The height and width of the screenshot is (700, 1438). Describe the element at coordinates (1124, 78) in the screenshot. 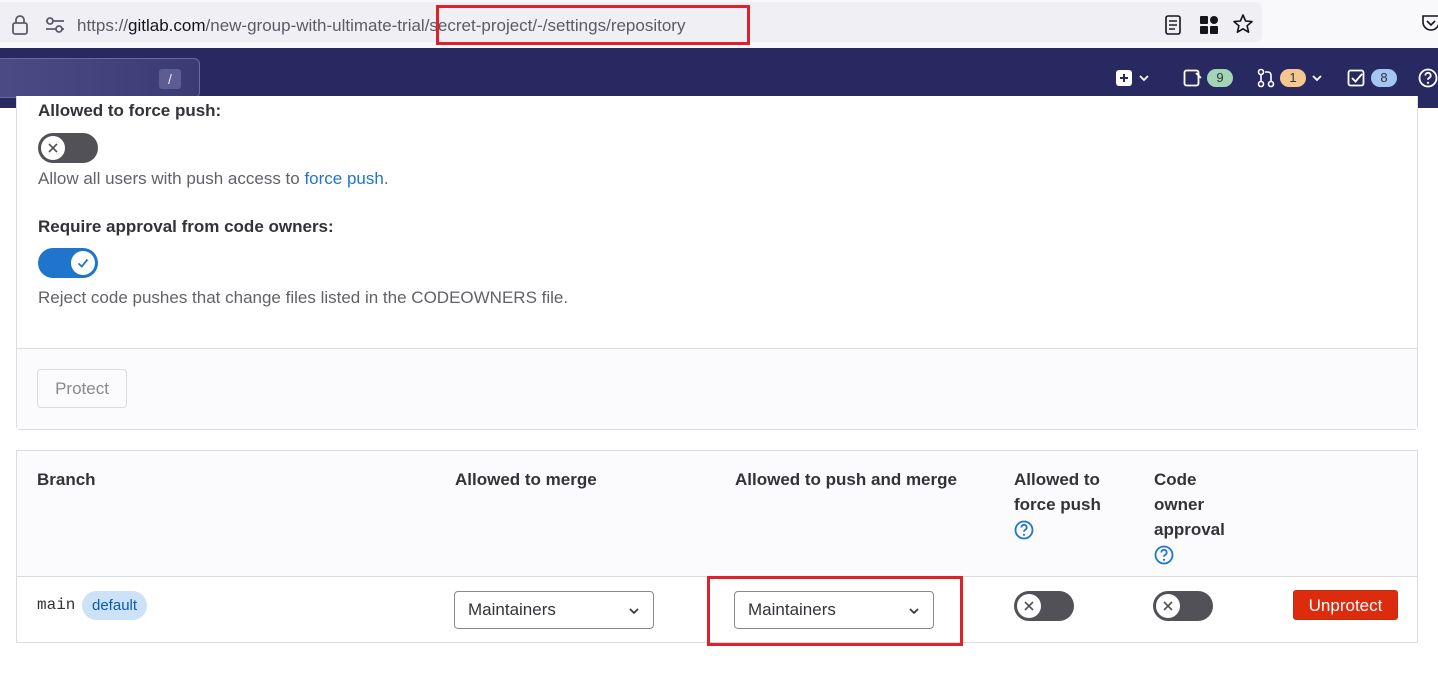

I see `plus-square-icon` at that location.